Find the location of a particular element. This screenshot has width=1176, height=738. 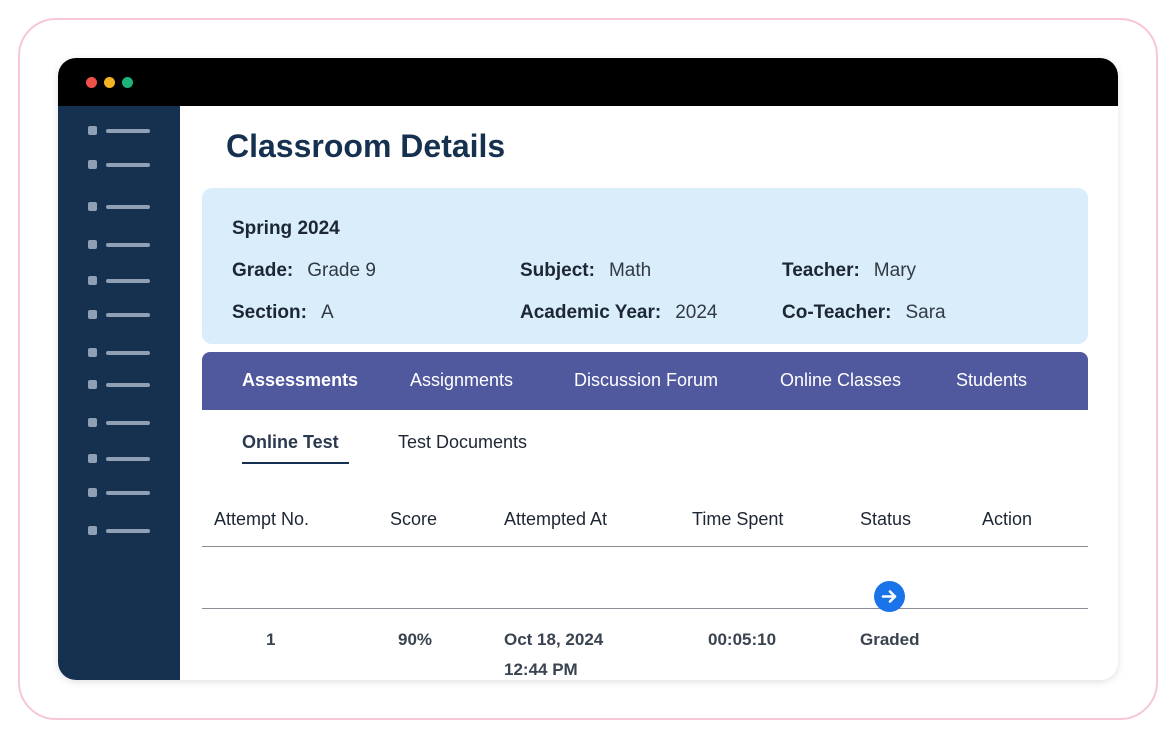

attempted-time-cell: 12:44 PM is located at coordinates (541, 669).